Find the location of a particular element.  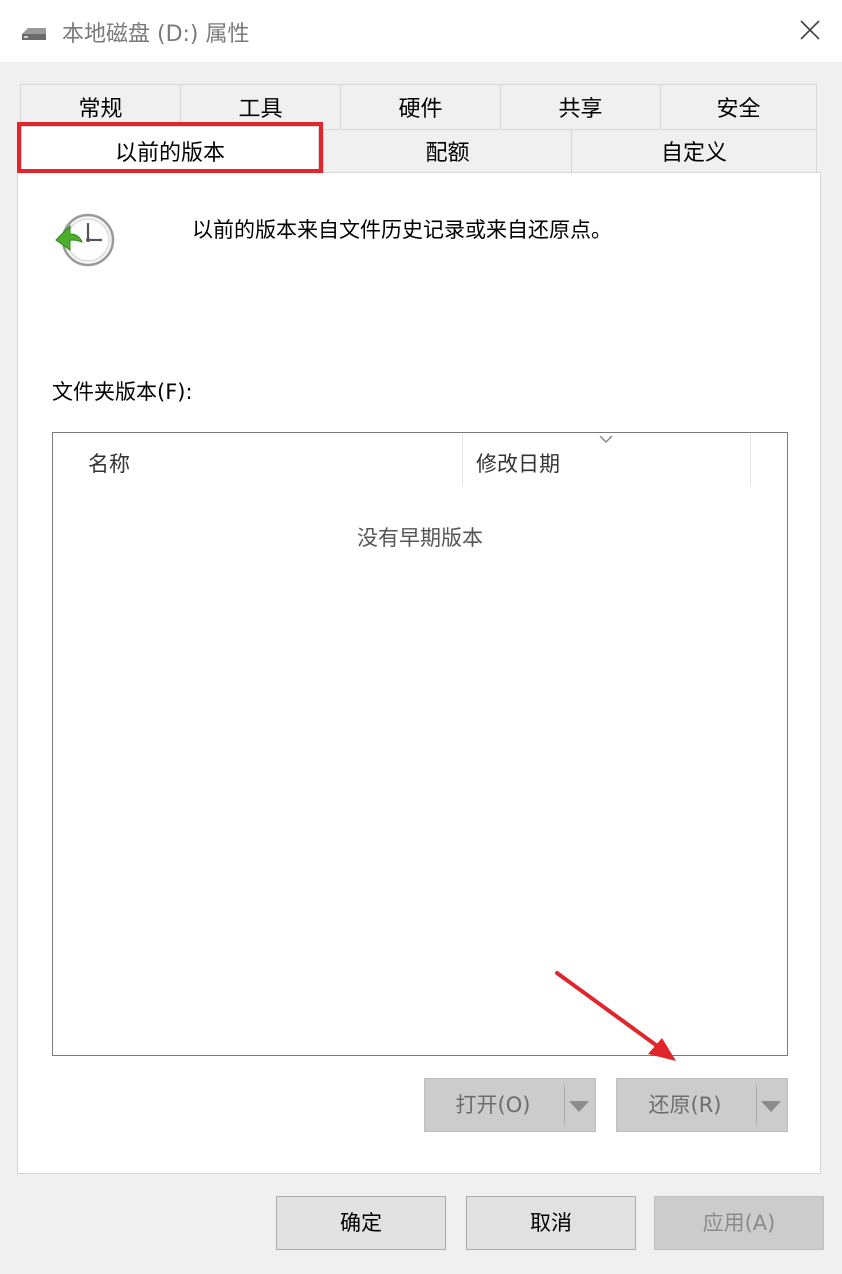

sort-chevron-icon is located at coordinates (606, 439).